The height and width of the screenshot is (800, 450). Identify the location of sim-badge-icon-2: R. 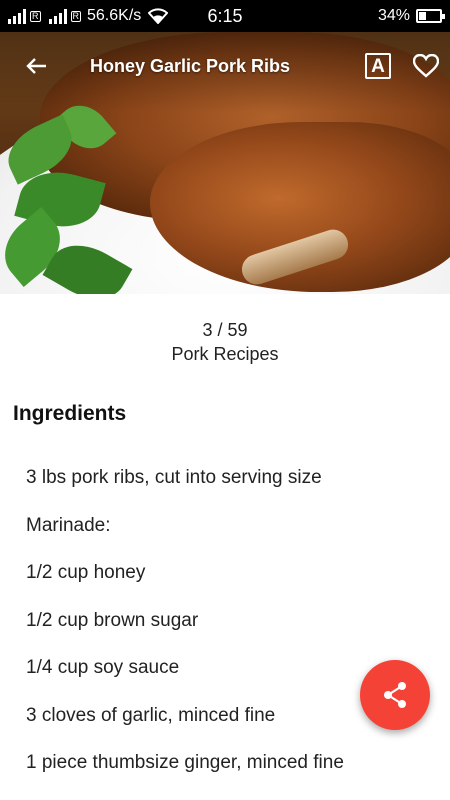
(75, 16).